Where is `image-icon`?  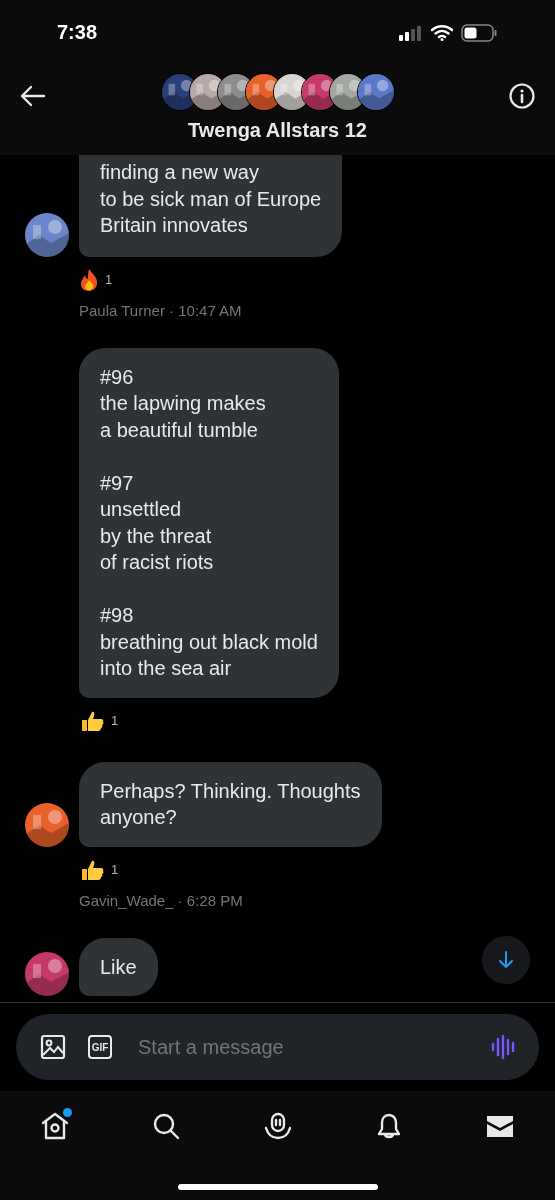
image-icon is located at coordinates (53, 1047).